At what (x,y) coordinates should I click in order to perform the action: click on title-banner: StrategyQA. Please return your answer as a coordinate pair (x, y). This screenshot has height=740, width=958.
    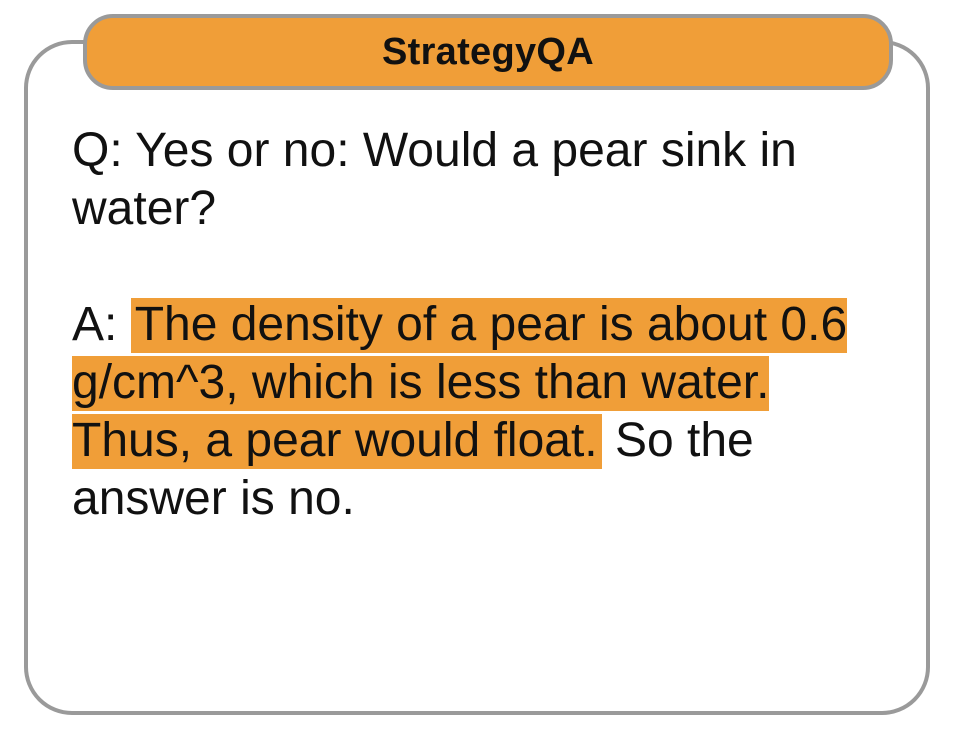
    Looking at the image, I should click on (488, 52).